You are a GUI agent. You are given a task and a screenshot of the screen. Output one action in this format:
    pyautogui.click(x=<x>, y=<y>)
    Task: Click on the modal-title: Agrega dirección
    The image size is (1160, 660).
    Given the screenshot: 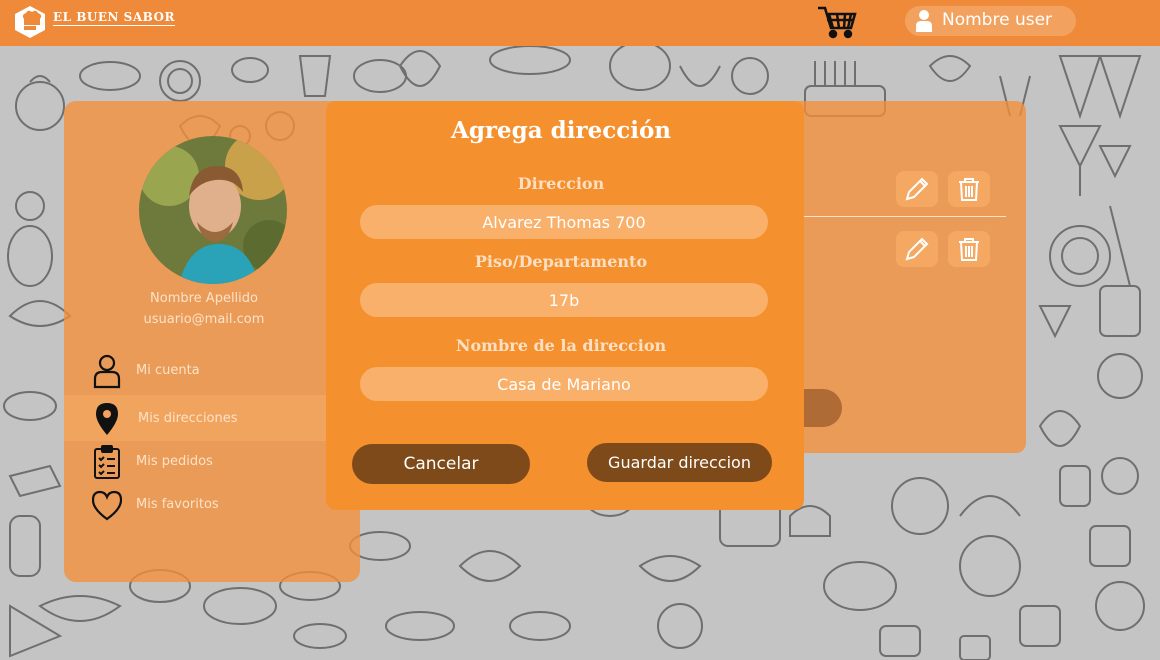 What is the action you would take?
    pyautogui.click(x=561, y=130)
    